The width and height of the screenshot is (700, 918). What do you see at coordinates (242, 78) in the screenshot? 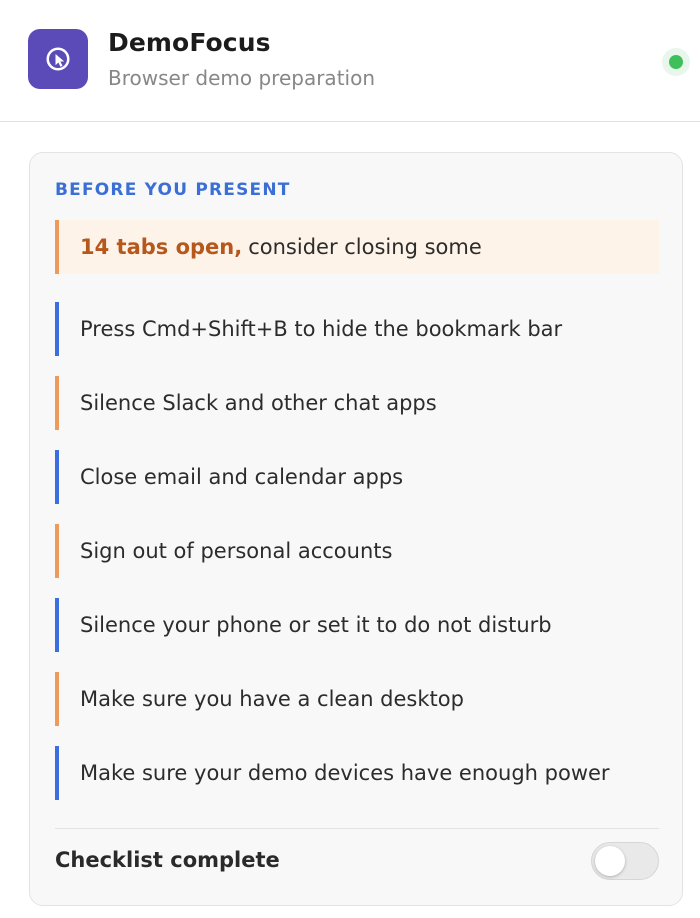
I see `app-subtitle: Browser demo preparation` at bounding box center [242, 78].